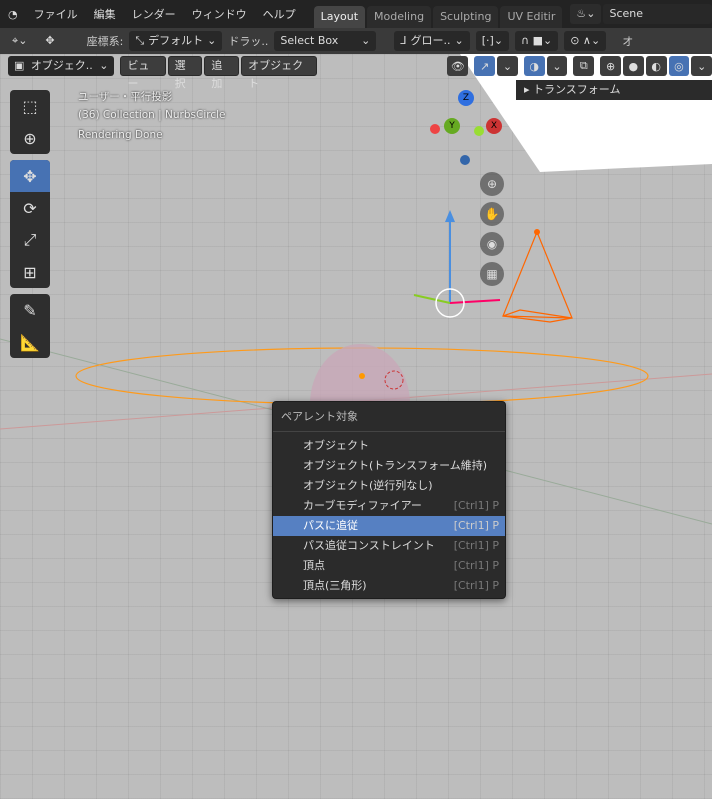 The image size is (712, 799). Describe the element at coordinates (389, 586) in the screenshot. I see `menu-item: 頂点(三角形) [Ctrl1] P` at that location.